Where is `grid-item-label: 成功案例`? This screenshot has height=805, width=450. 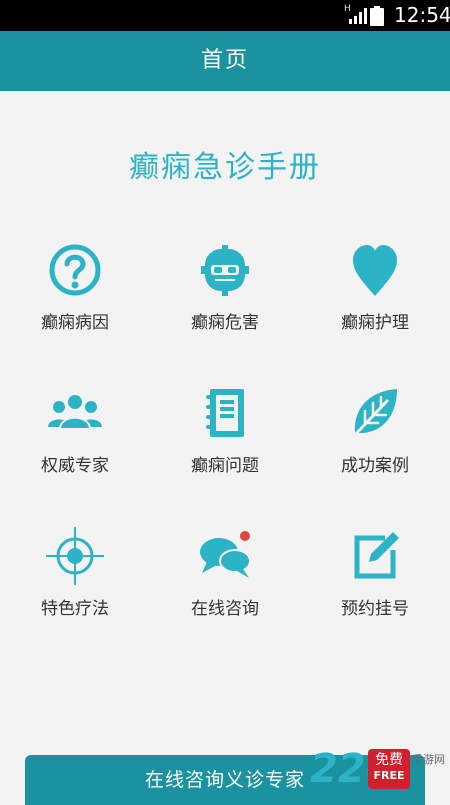
grid-item-label: 成功案例 is located at coordinates (375, 466).